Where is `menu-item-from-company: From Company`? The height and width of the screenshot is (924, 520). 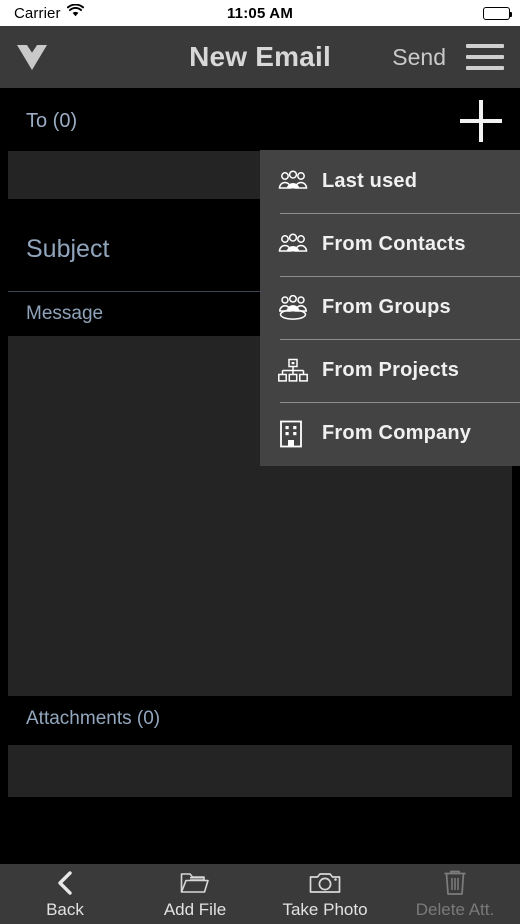
menu-item-from-company: From Company is located at coordinates (390, 433).